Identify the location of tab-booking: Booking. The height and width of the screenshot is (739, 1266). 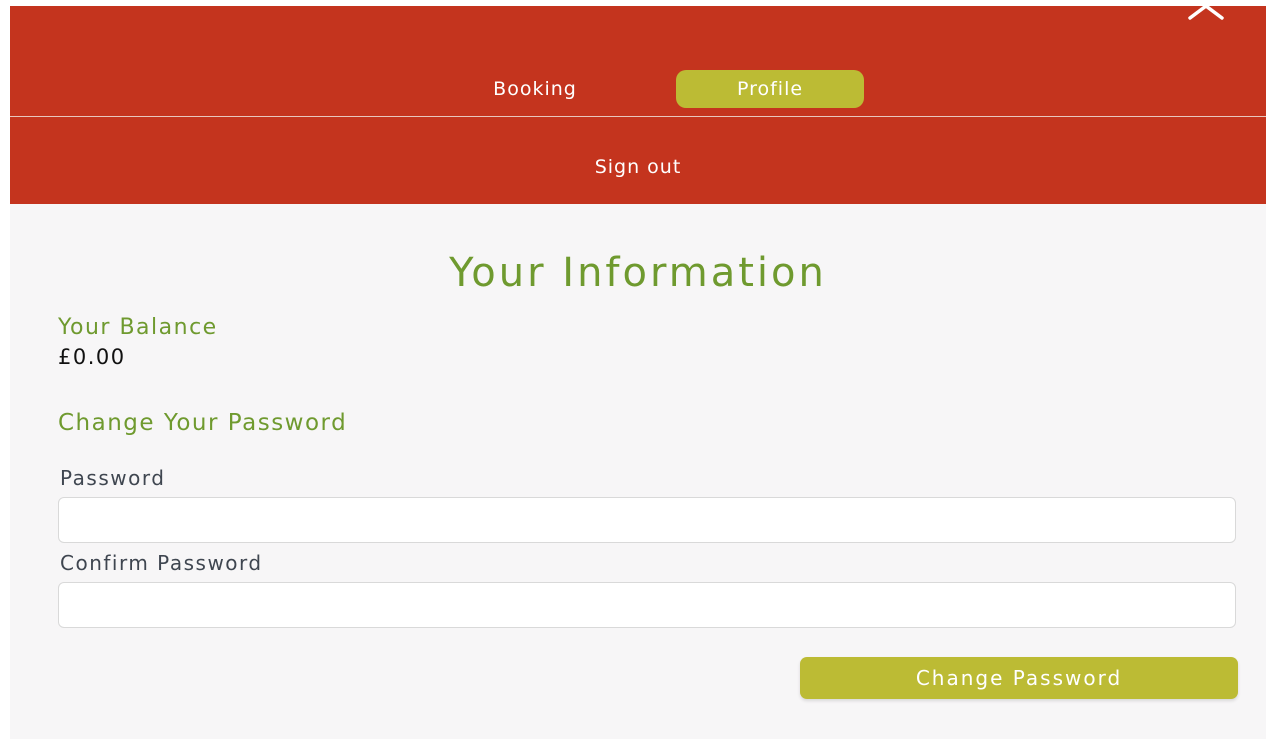
(535, 89).